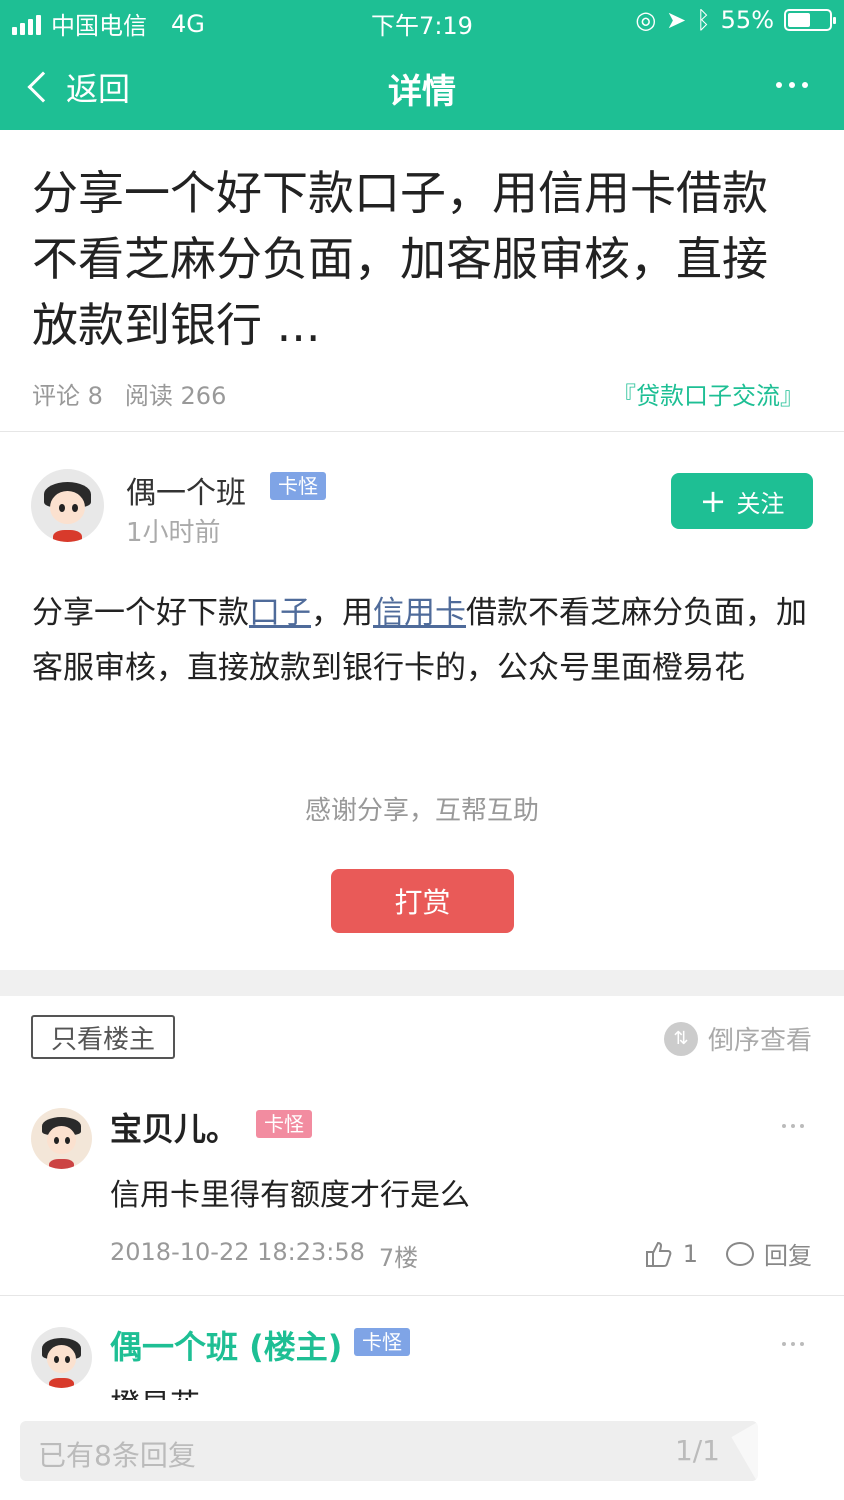 The height and width of the screenshot is (1500, 844). Describe the element at coordinates (140, 613) in the screenshot. I see `body-text: 分享一个好下款` at that location.